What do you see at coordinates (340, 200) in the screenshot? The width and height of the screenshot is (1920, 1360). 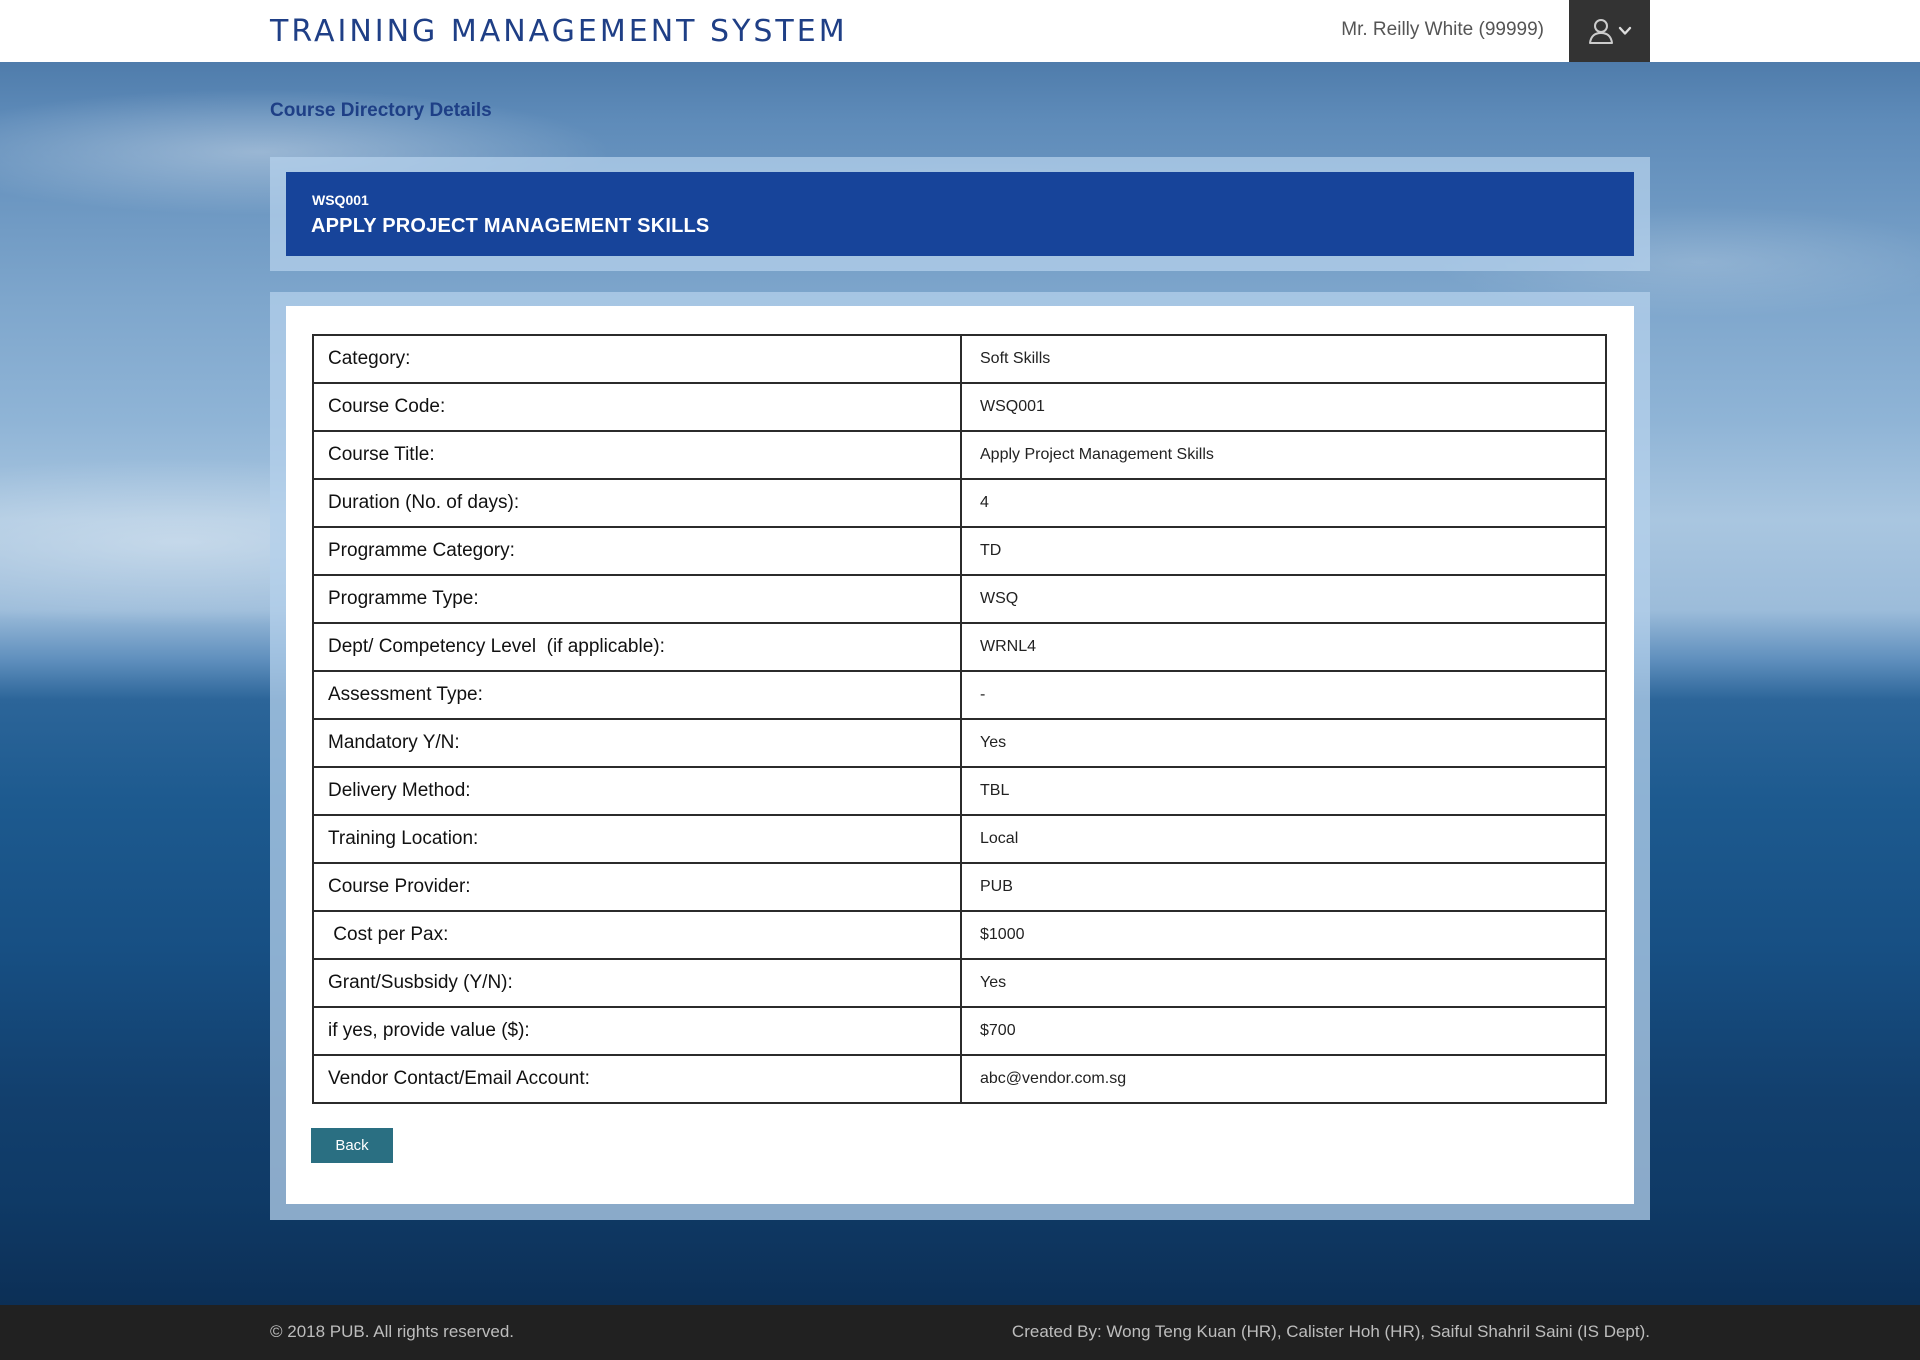 I see `course-code-label: WSQ001` at bounding box center [340, 200].